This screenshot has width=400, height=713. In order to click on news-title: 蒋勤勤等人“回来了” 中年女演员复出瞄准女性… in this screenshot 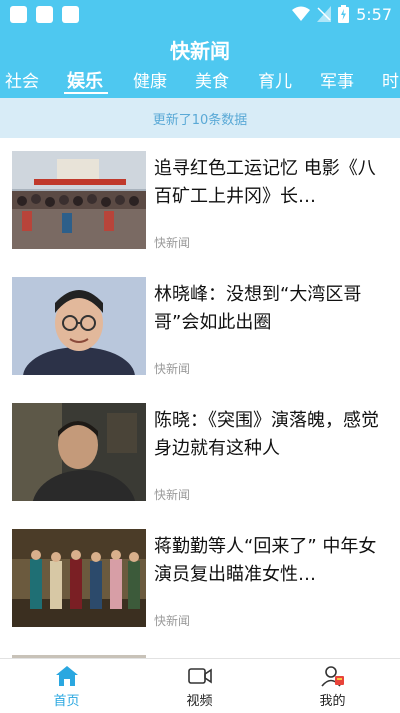, I will do `click(265, 560)`.